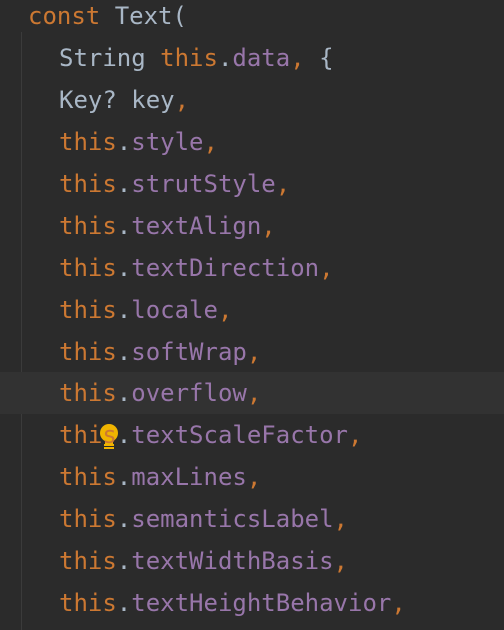  I want to click on current-code-line: this.overflow,, so click(252, 410).